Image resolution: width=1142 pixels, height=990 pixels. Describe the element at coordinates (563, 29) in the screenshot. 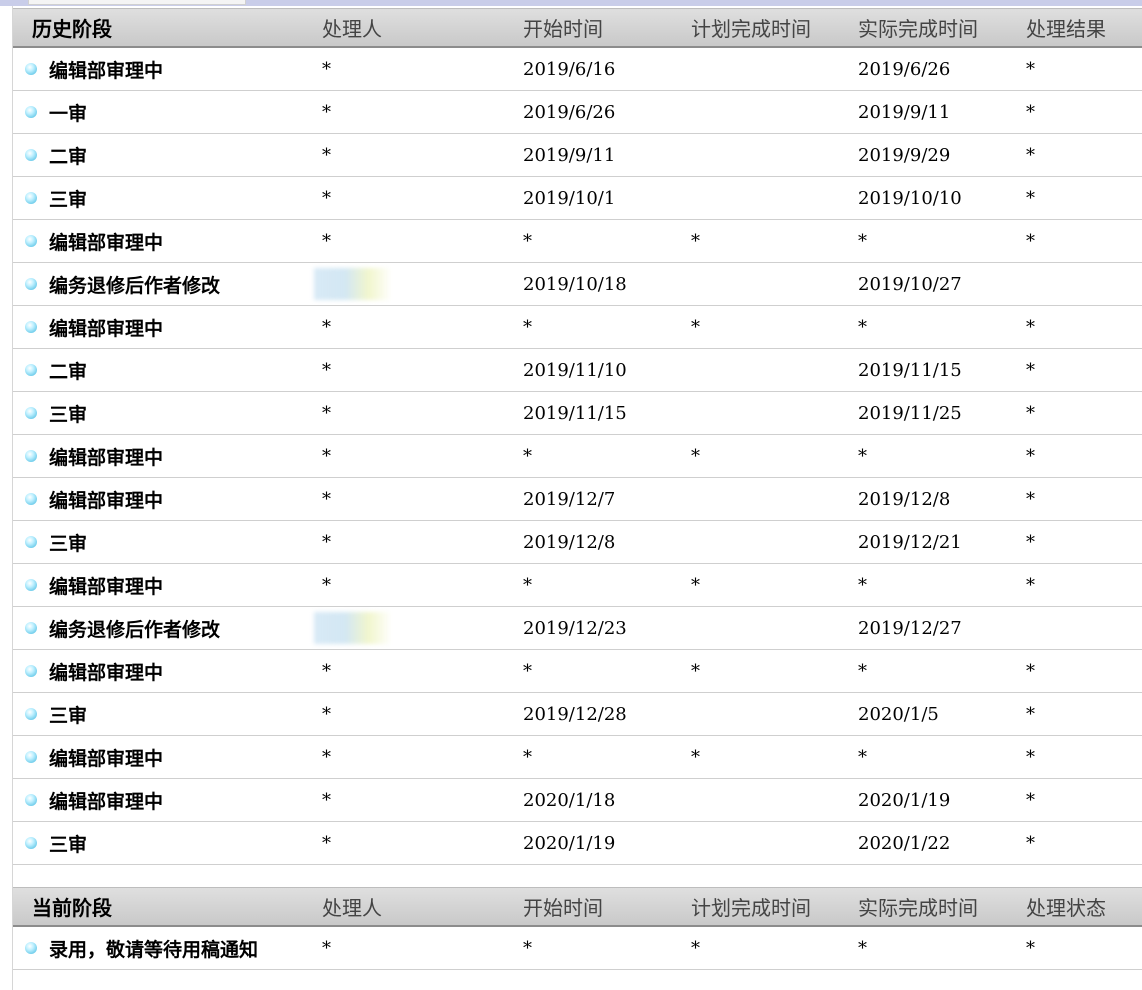

I see `header-start-time: 开始时间` at that location.